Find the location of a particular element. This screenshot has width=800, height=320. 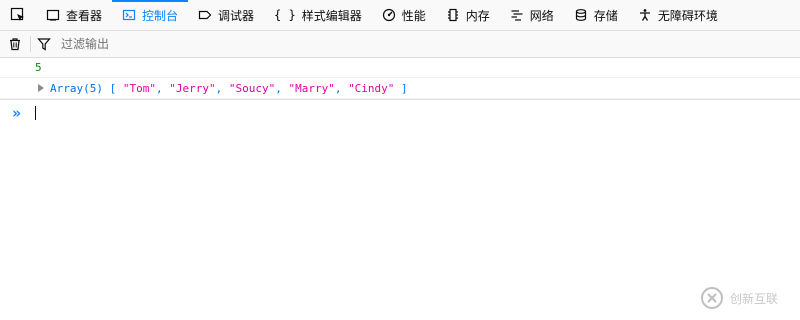

tab-label: 查看器 is located at coordinates (84, 15).